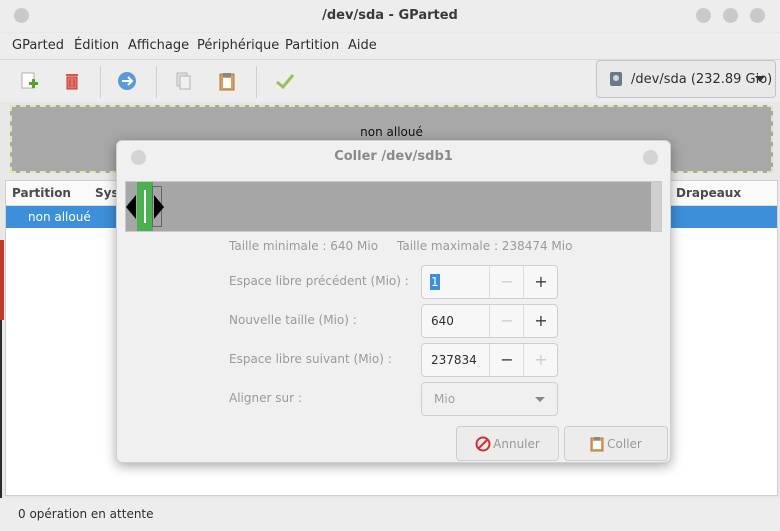 The height and width of the screenshot is (531, 780). I want to click on menu-aide: Aide, so click(362, 46).